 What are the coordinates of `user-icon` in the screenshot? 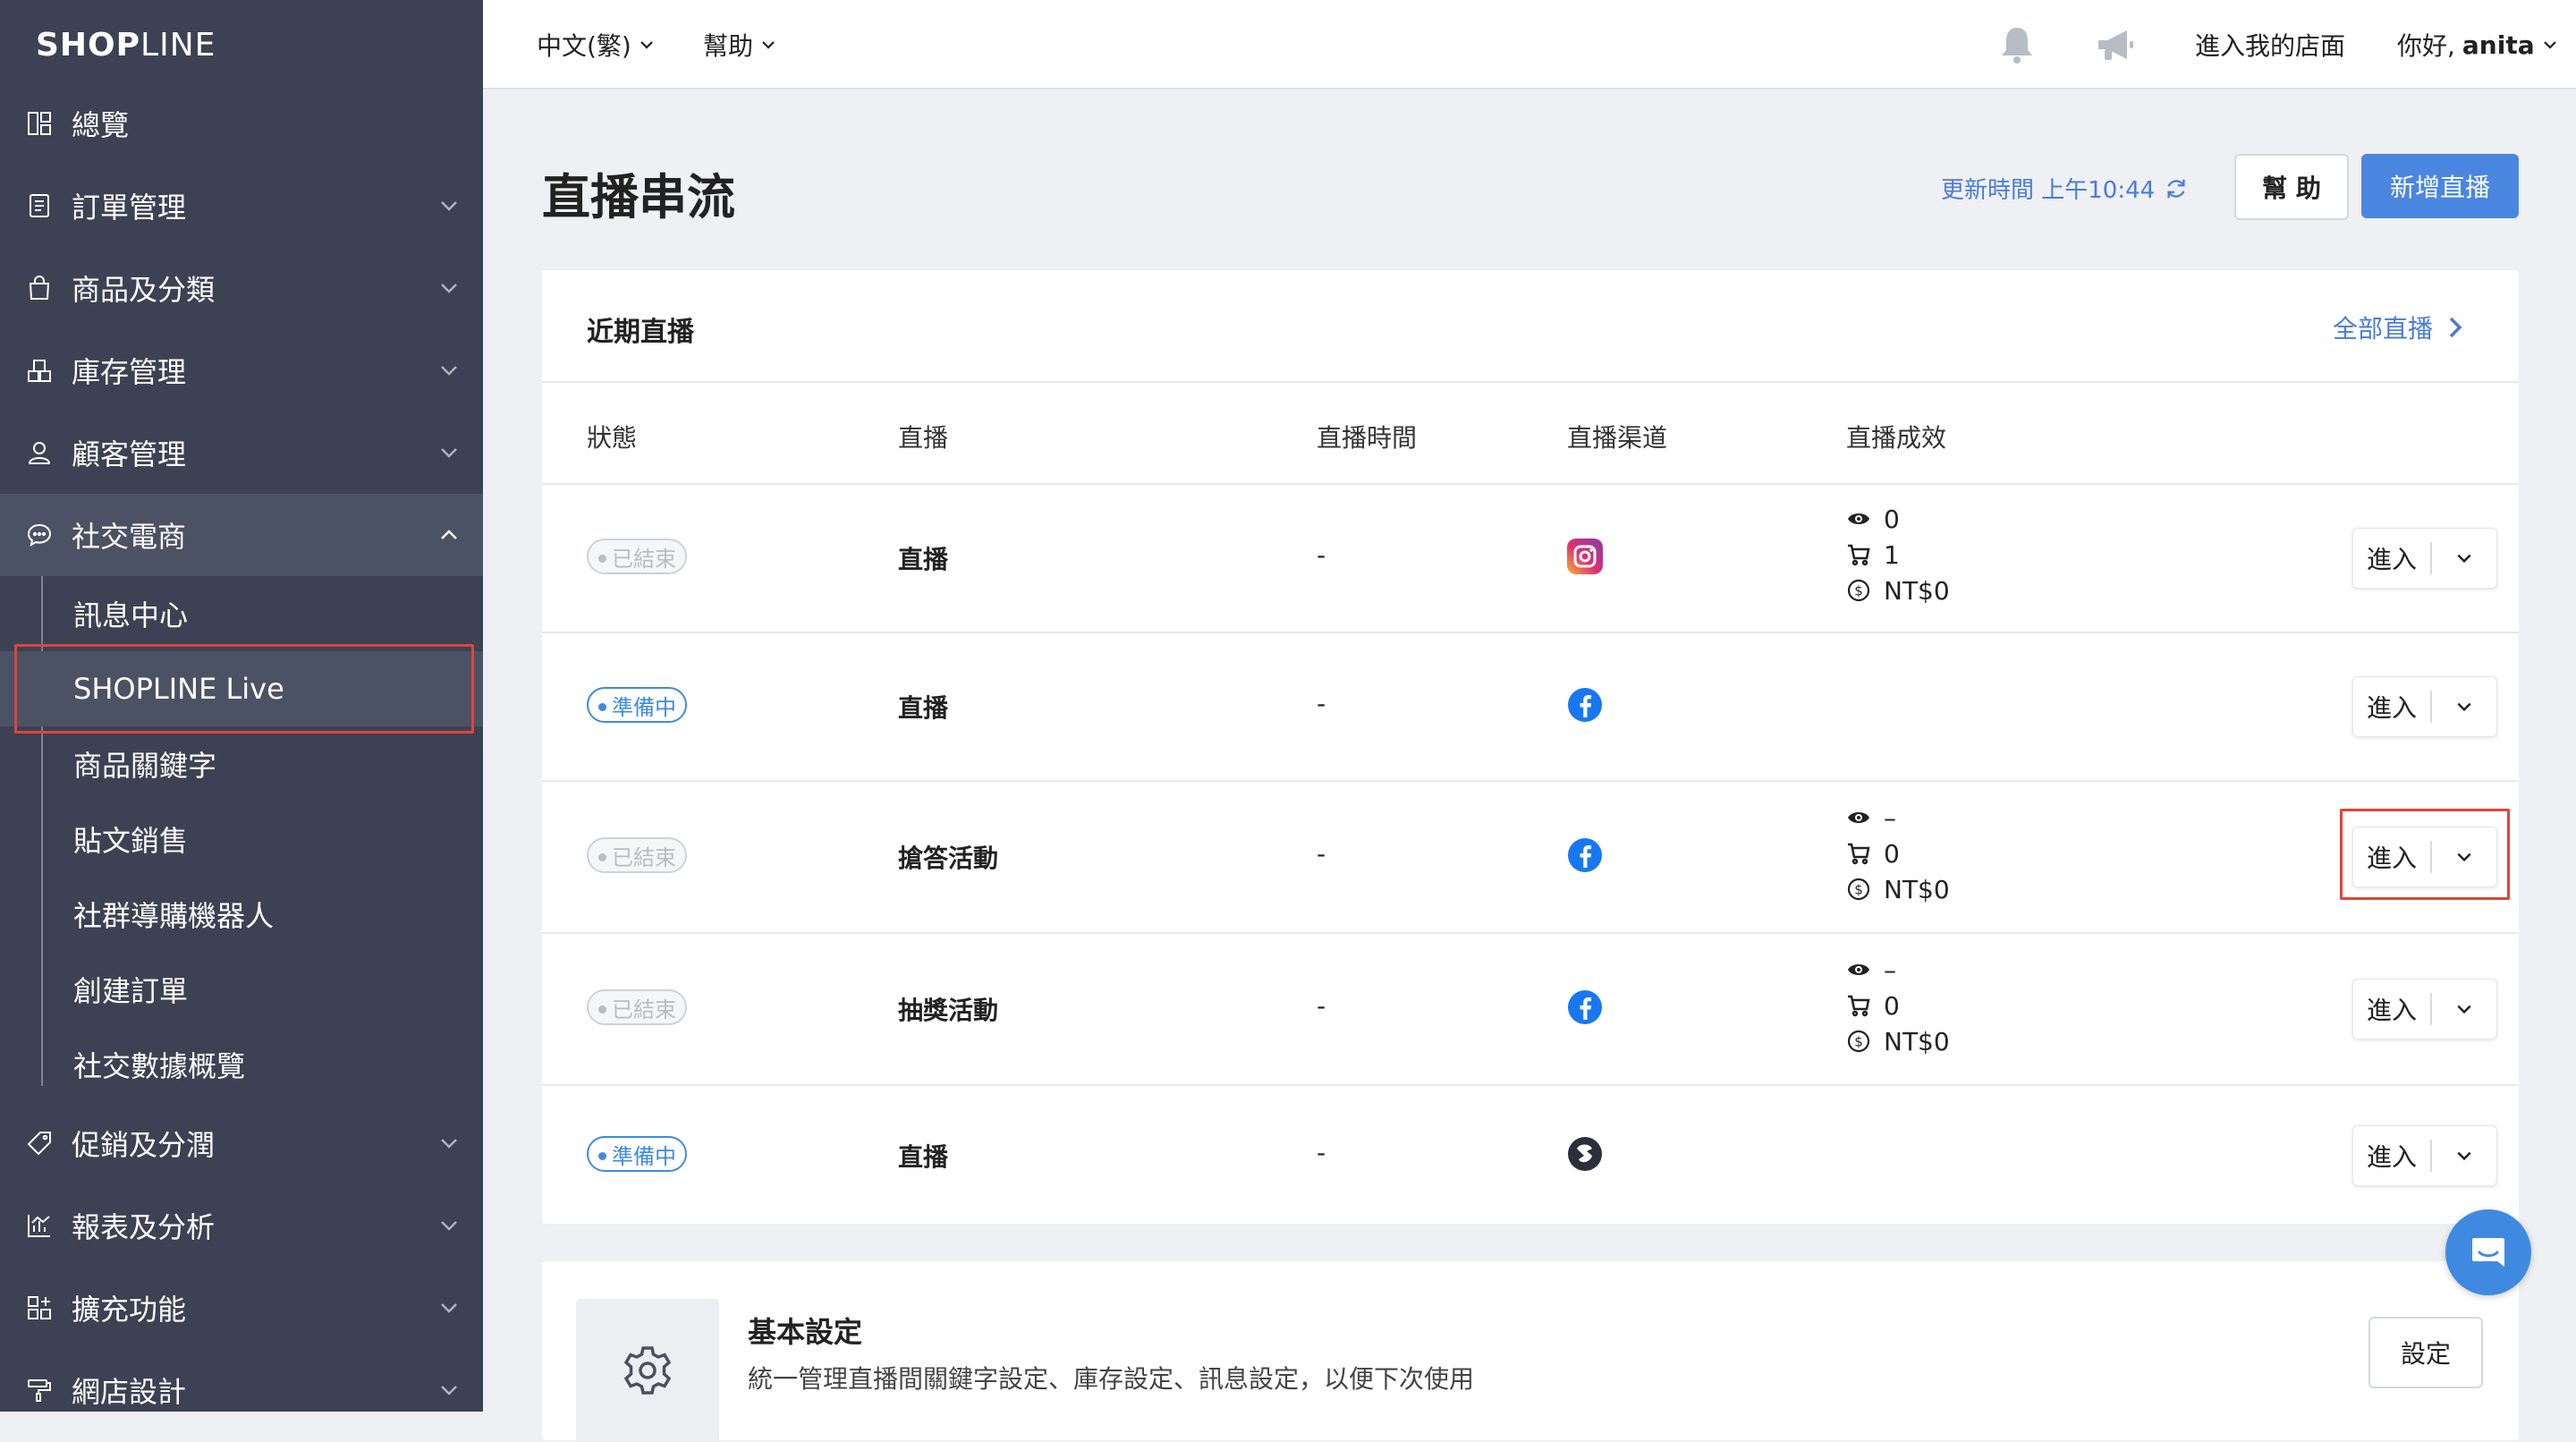 It's located at (39, 452).